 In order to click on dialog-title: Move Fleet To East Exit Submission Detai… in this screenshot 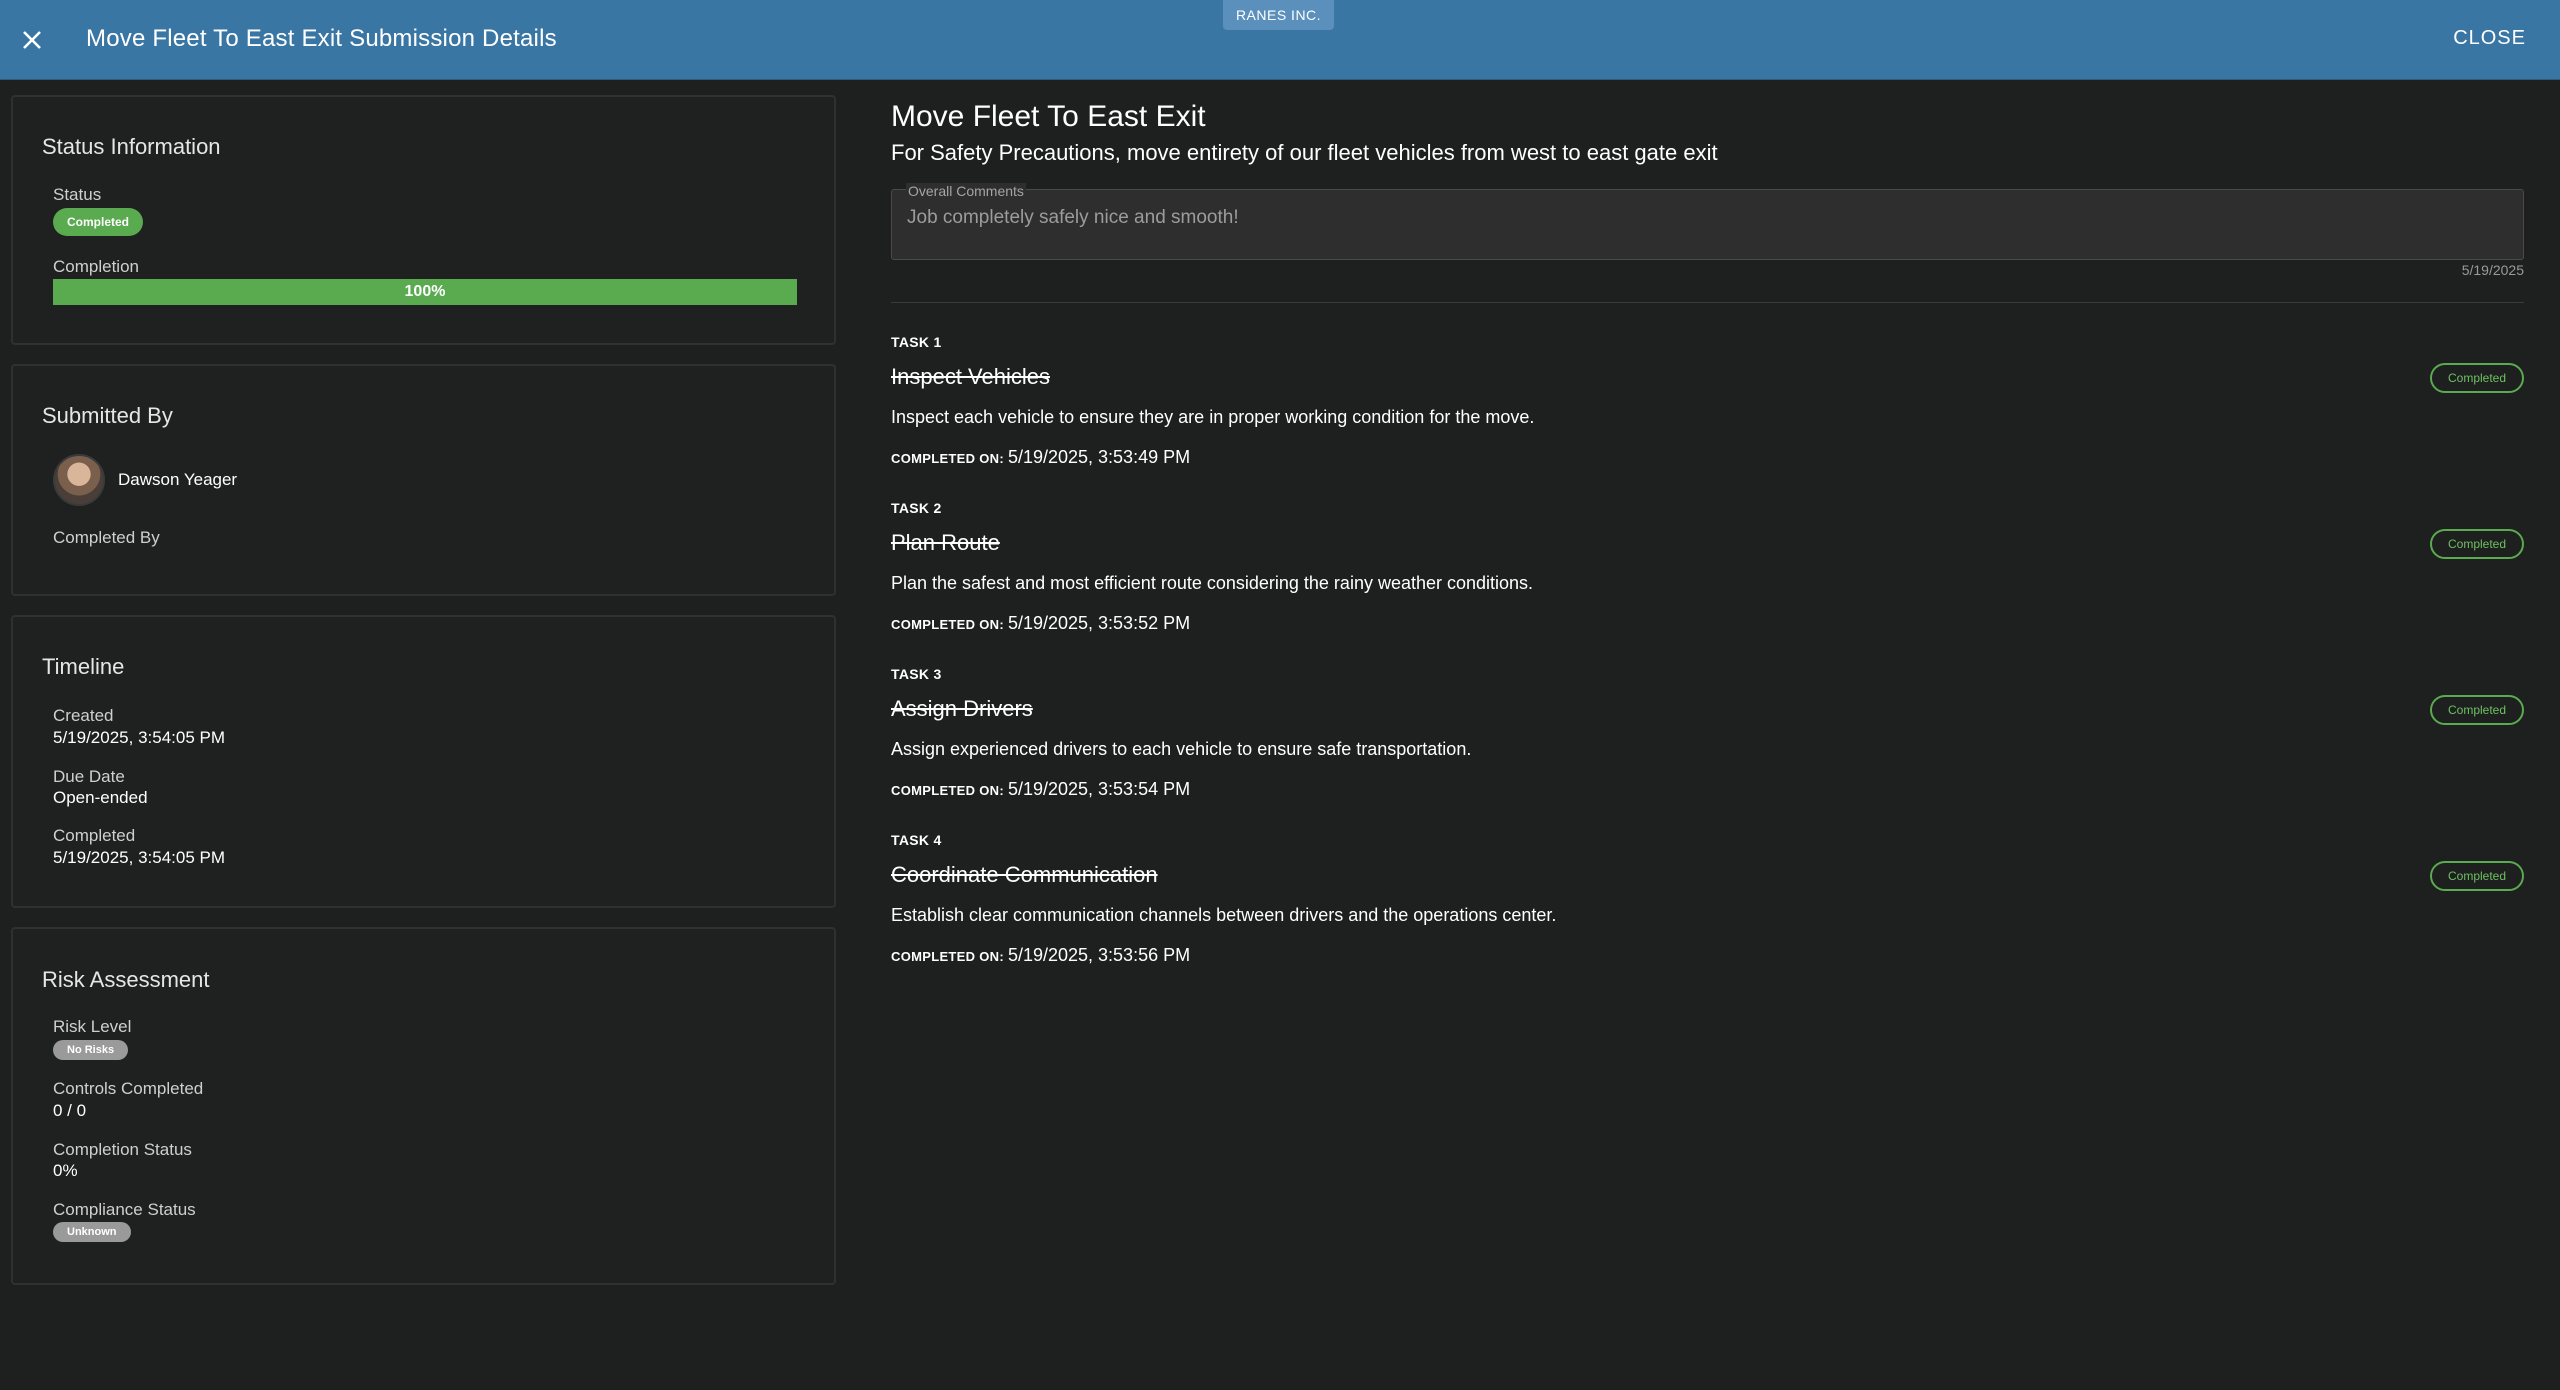, I will do `click(321, 38)`.